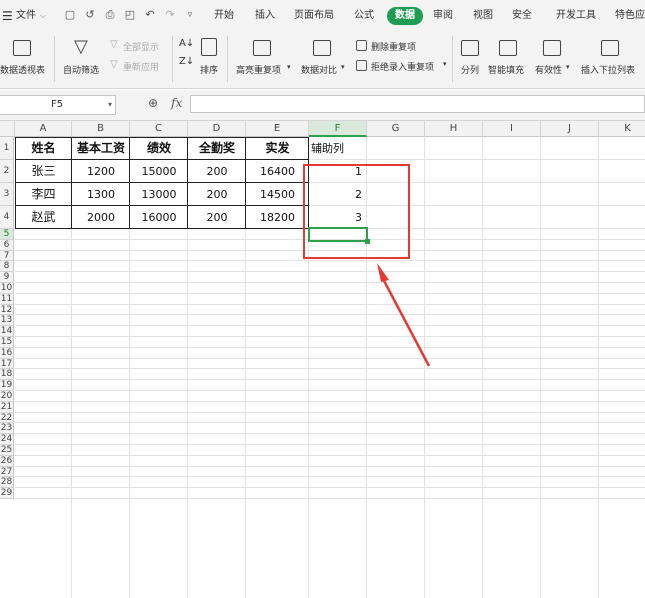 The height and width of the screenshot is (598, 645). Describe the element at coordinates (153, 103) in the screenshot. I see `zoom-icon: ⊕` at that location.